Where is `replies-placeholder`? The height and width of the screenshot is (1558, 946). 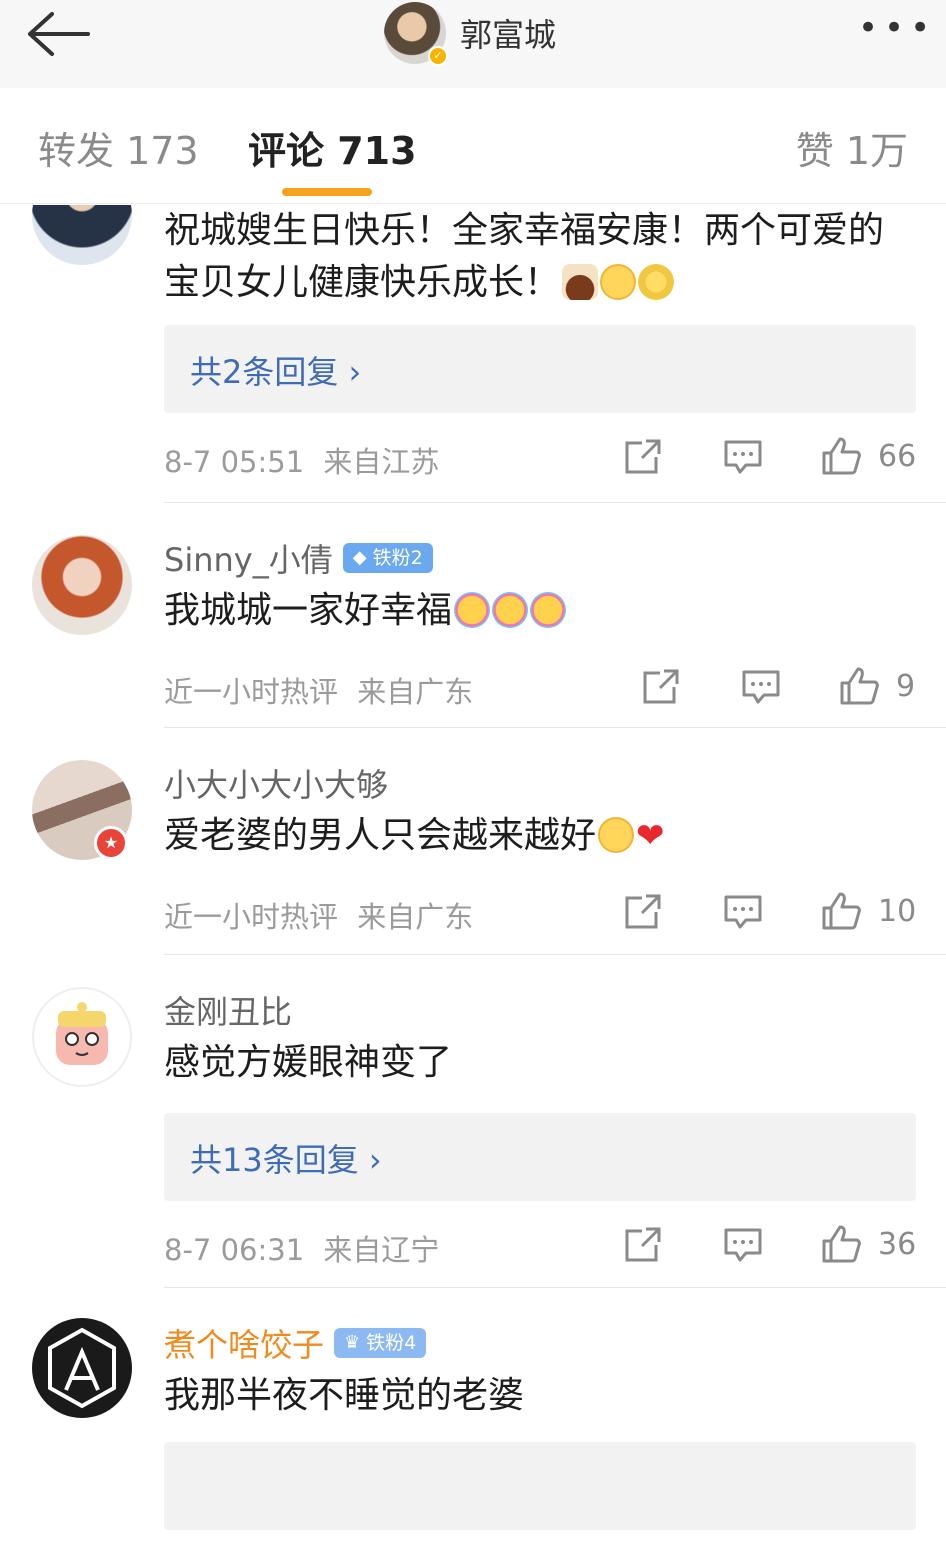 replies-placeholder is located at coordinates (540, 1486).